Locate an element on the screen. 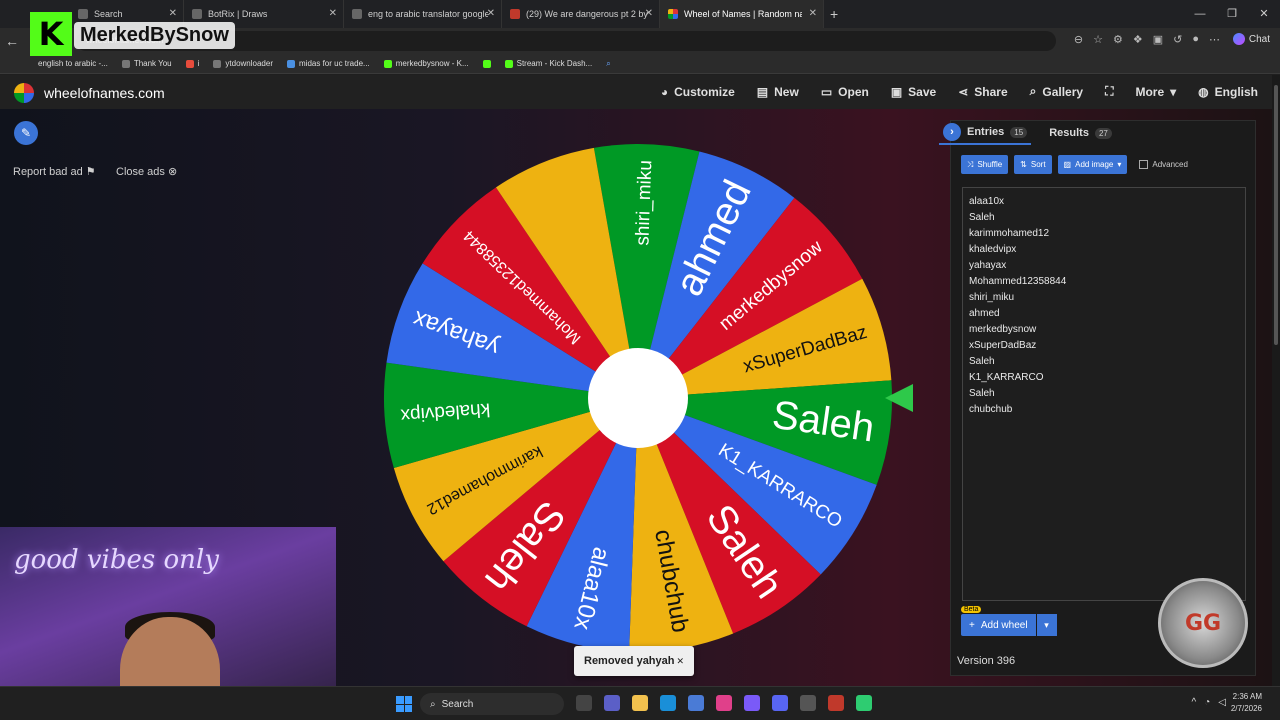 Image resolution: width=1280 pixels, height=720 pixels. wheel-logo-icon is located at coordinates (24, 93).